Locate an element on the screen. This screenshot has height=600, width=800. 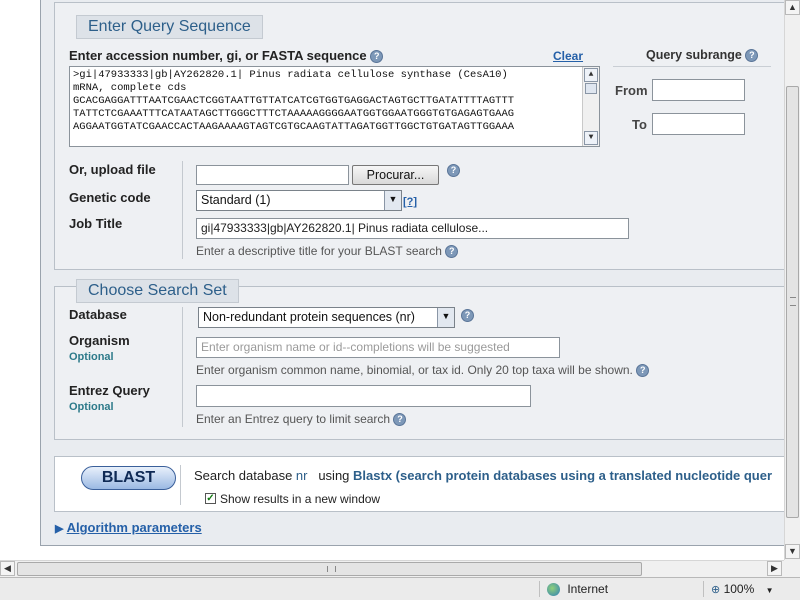
database-label: Database is located at coordinates (98, 314).